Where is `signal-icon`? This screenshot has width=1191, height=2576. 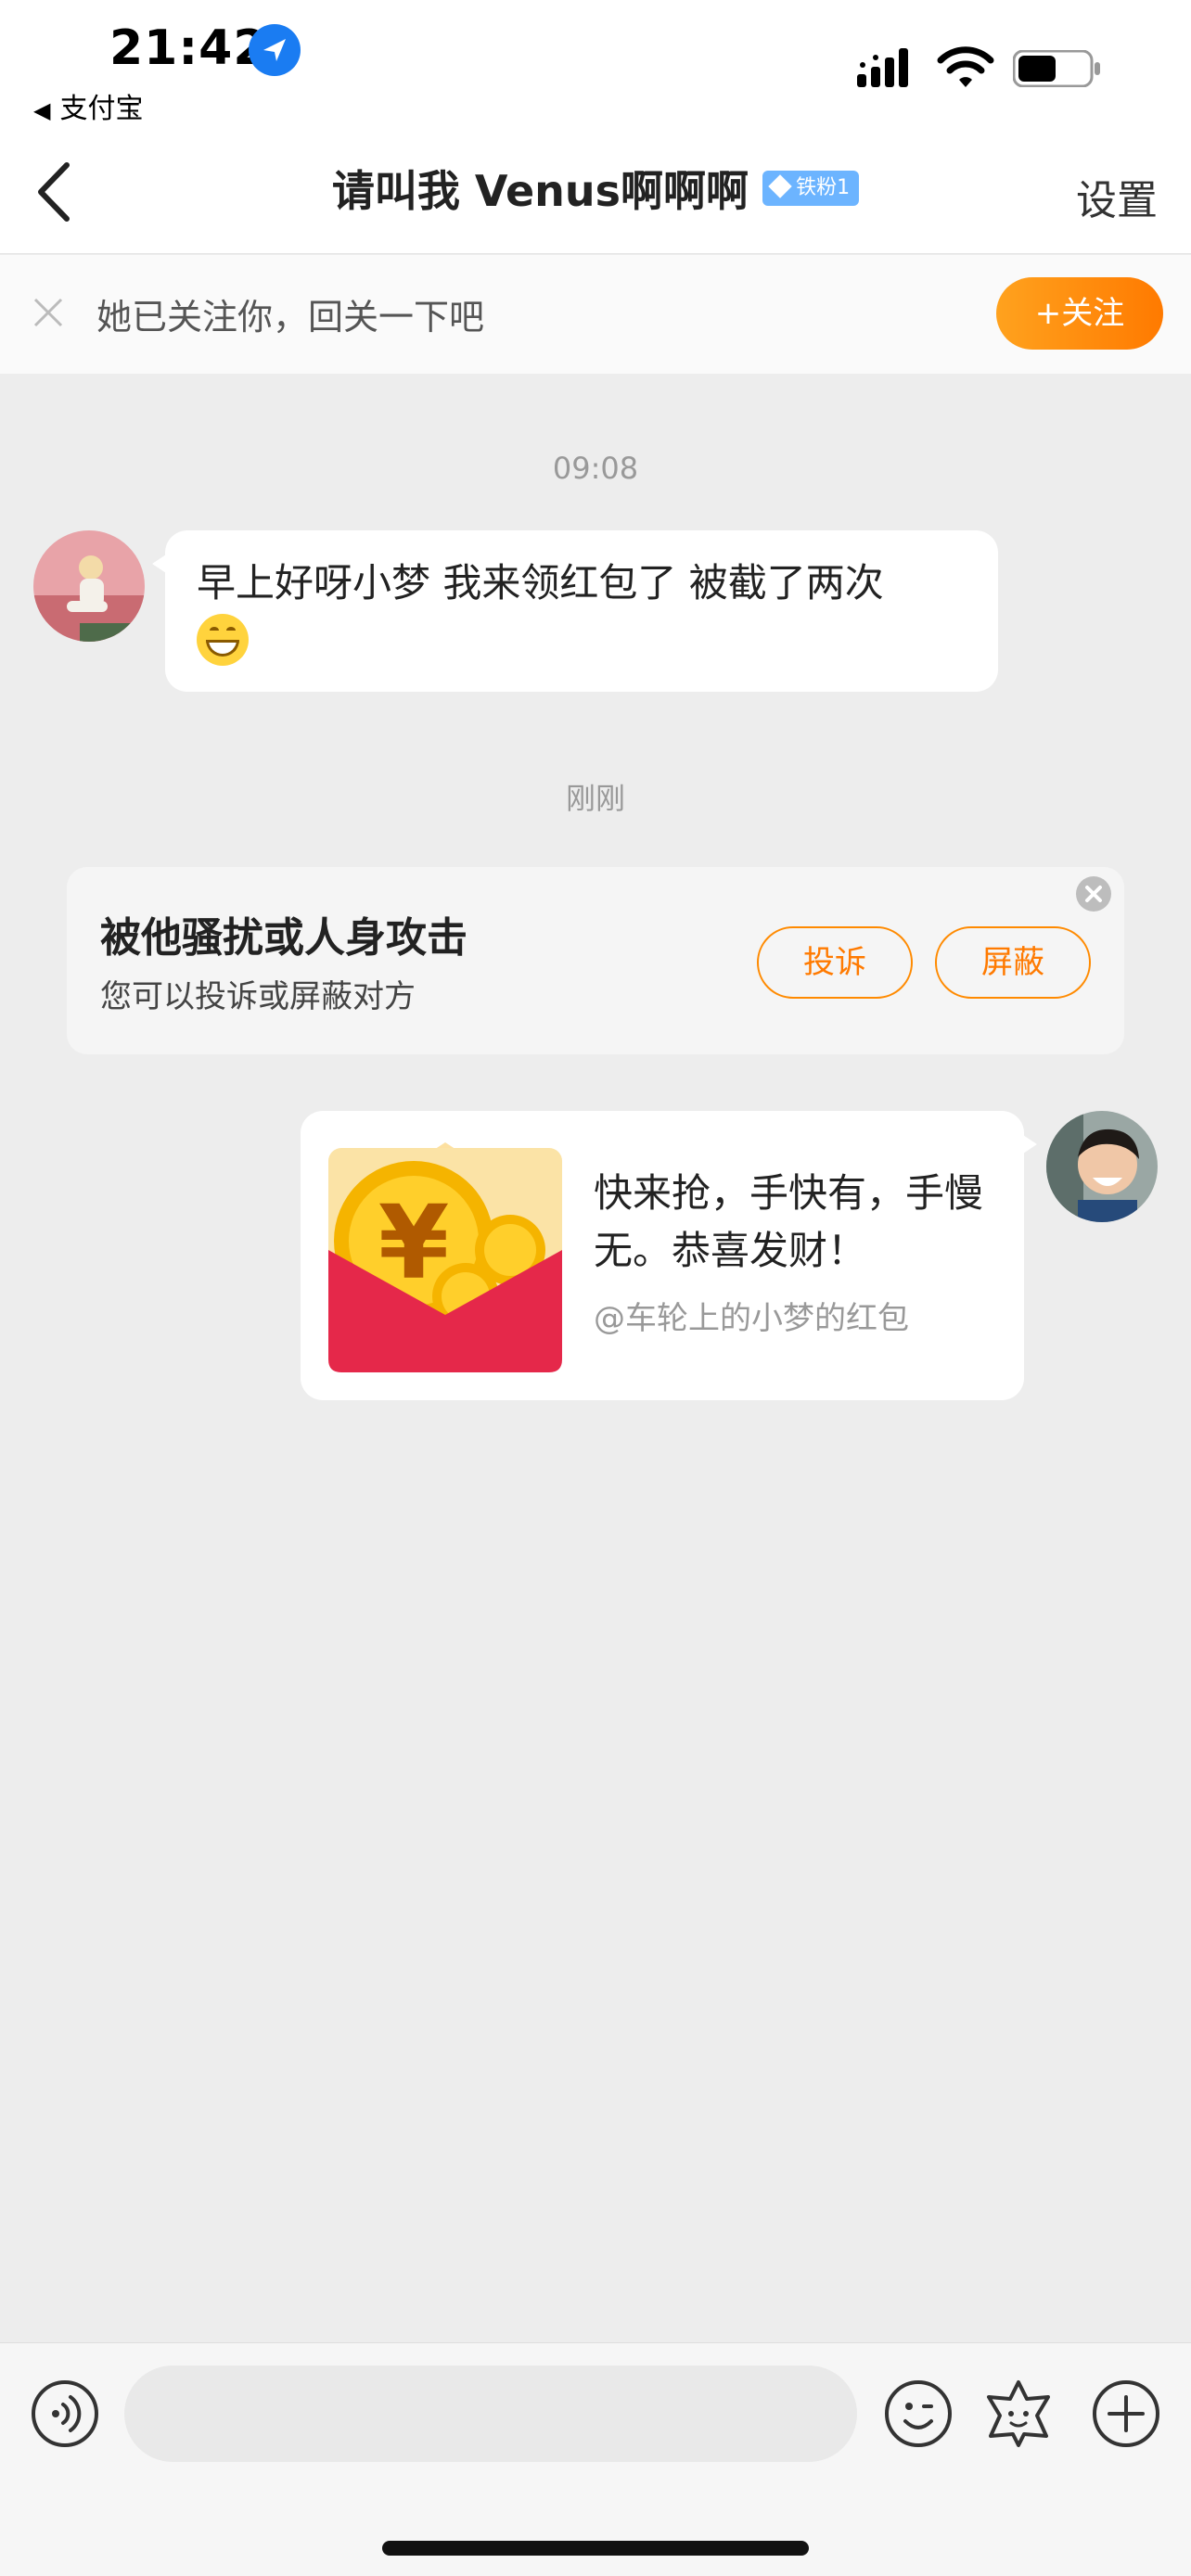 signal-icon is located at coordinates (882, 67).